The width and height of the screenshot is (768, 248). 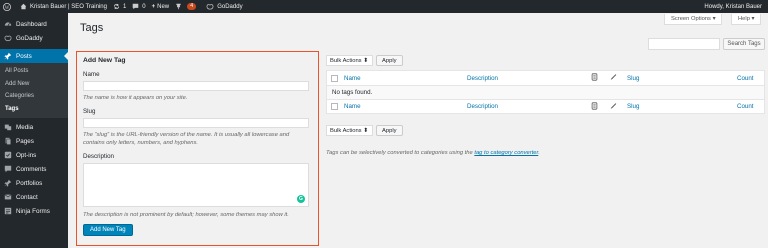 What do you see at coordinates (66, 56) in the screenshot?
I see `current-menu-arrow` at bounding box center [66, 56].